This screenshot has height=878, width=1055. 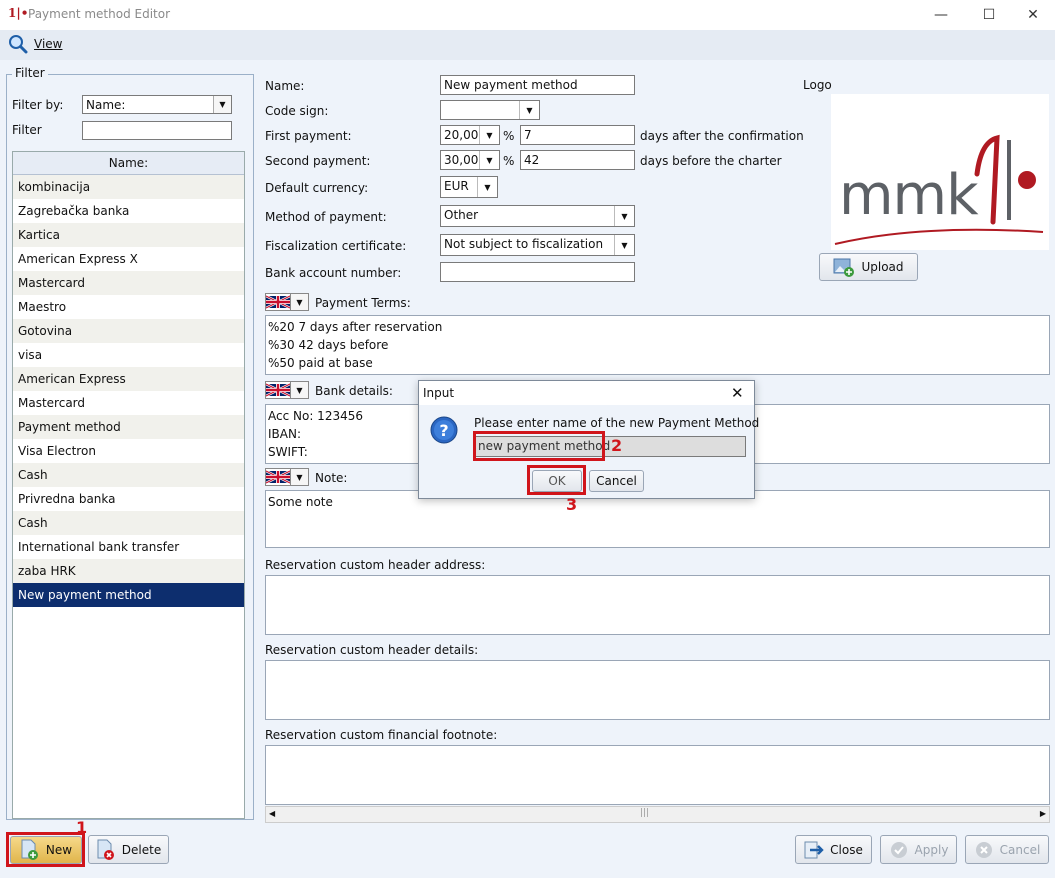 What do you see at coordinates (469, 187) in the screenshot?
I see `currency-combo: EUR ▼` at bounding box center [469, 187].